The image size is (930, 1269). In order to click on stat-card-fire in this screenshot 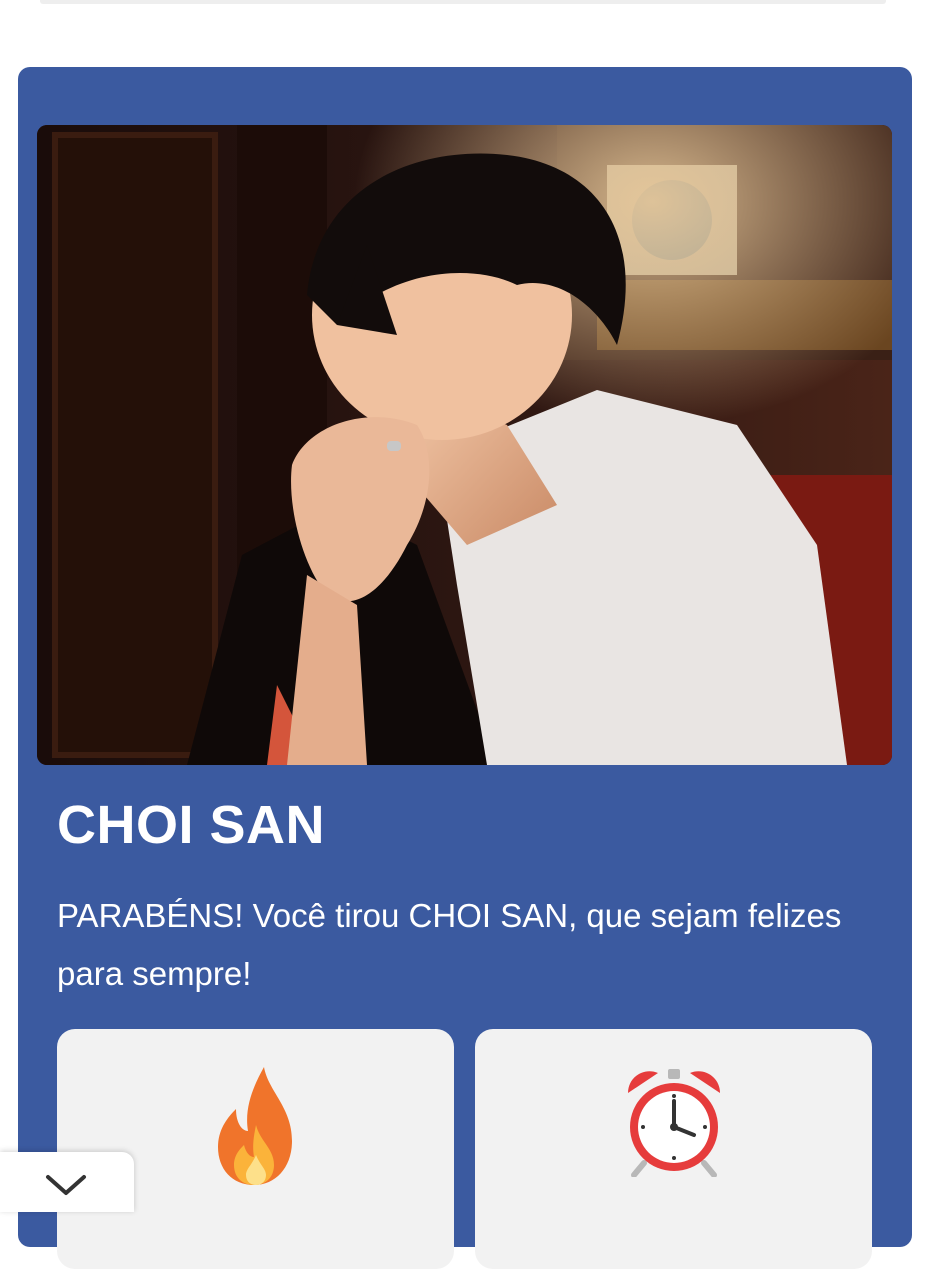, I will do `click(255, 1149)`.